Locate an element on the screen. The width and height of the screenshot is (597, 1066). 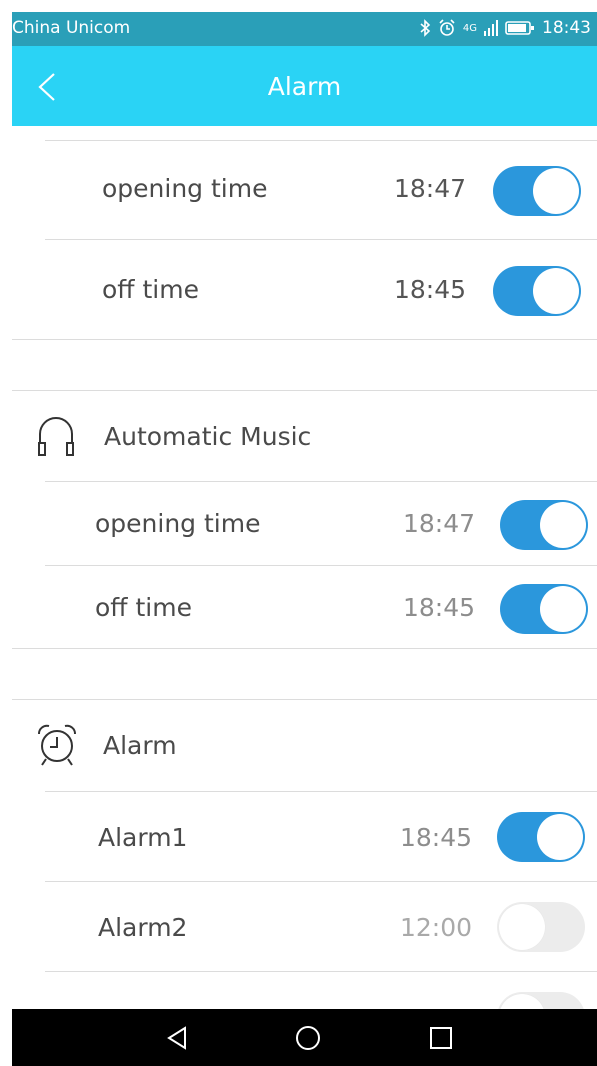
status-icons: 4G 18:43 is located at coordinates (505, 28).